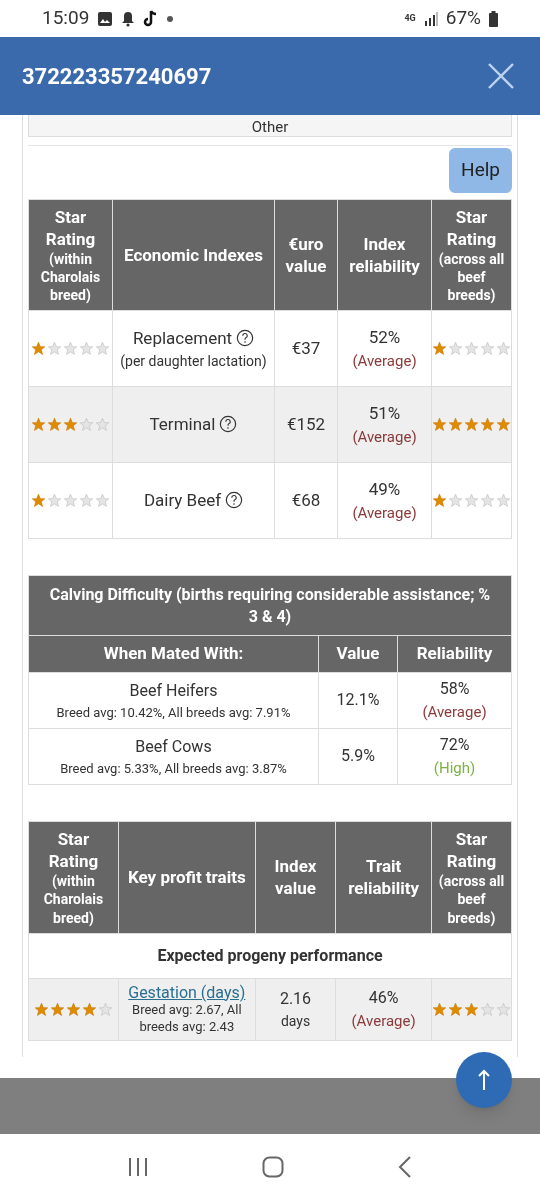 This screenshot has height=1200, width=540. What do you see at coordinates (383, 877) in the screenshot?
I see `column-header: Trait reliability` at bounding box center [383, 877].